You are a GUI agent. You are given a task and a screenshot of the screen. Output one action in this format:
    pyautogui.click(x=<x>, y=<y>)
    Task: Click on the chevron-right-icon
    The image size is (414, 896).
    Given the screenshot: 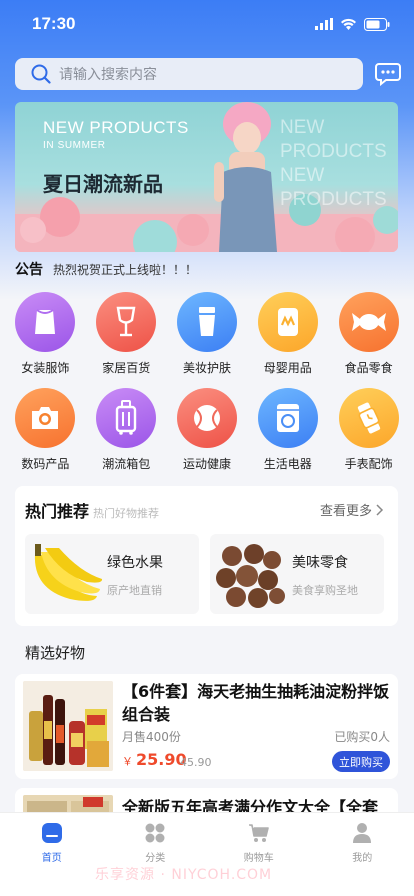 What is the action you would take?
    pyautogui.click(x=380, y=509)
    